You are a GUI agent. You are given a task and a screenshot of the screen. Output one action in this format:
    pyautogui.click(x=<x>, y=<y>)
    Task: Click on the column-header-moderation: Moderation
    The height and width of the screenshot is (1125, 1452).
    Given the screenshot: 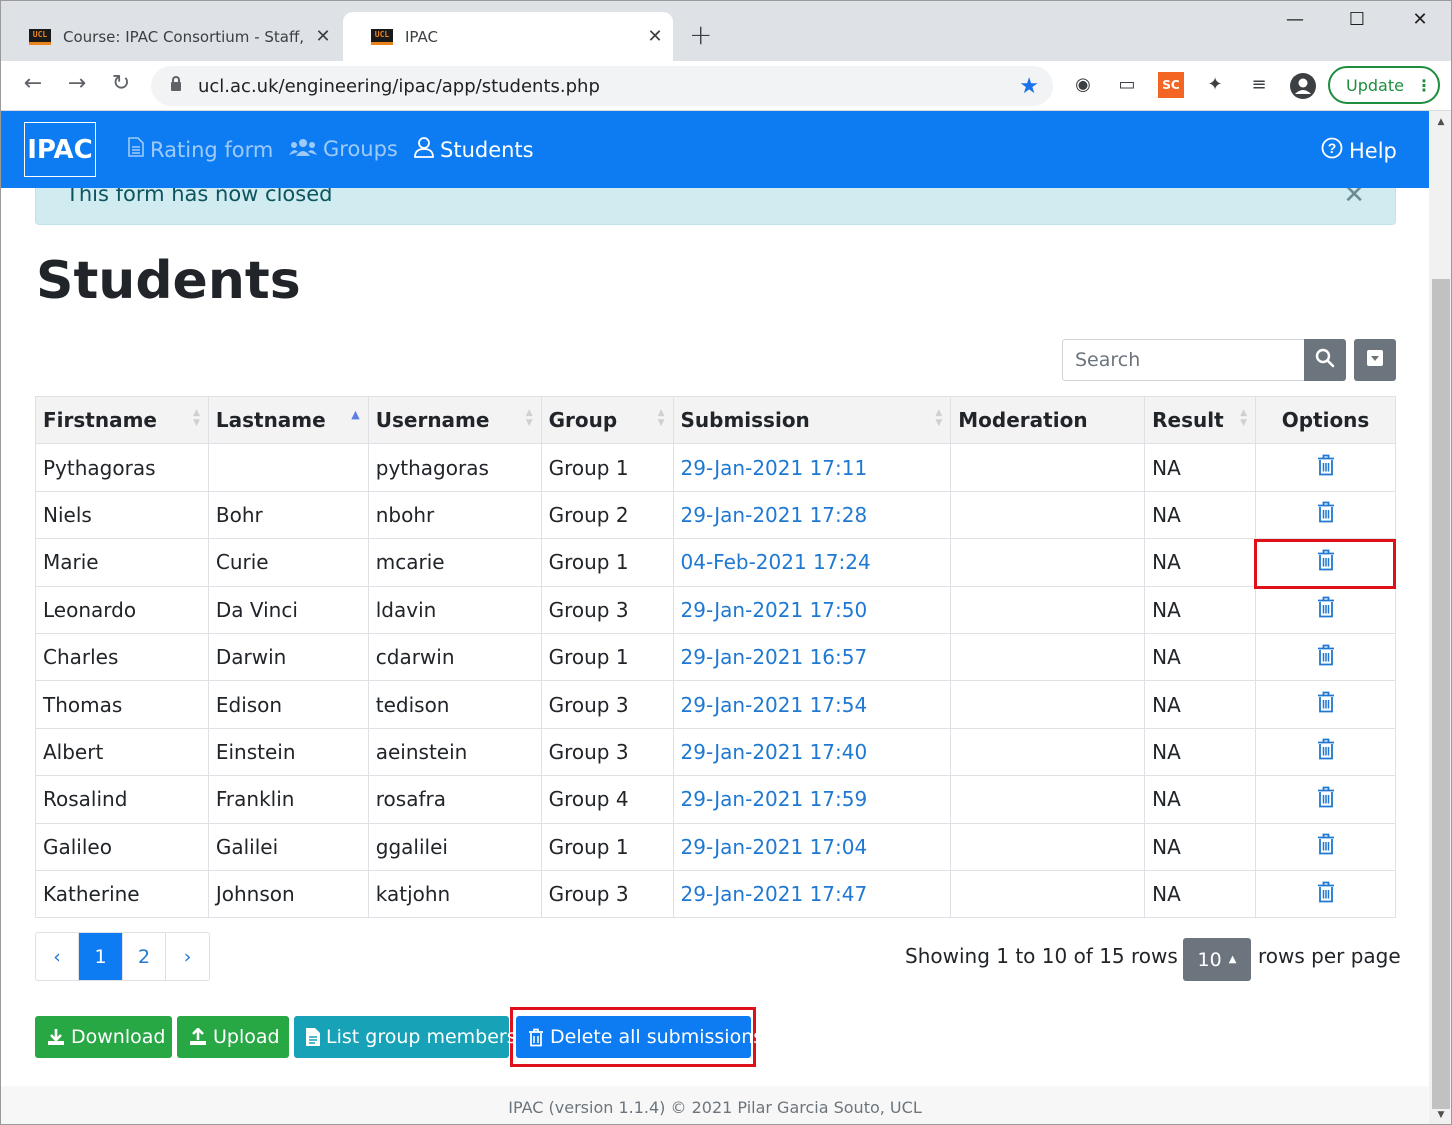 What is the action you would take?
    pyautogui.click(x=1048, y=420)
    